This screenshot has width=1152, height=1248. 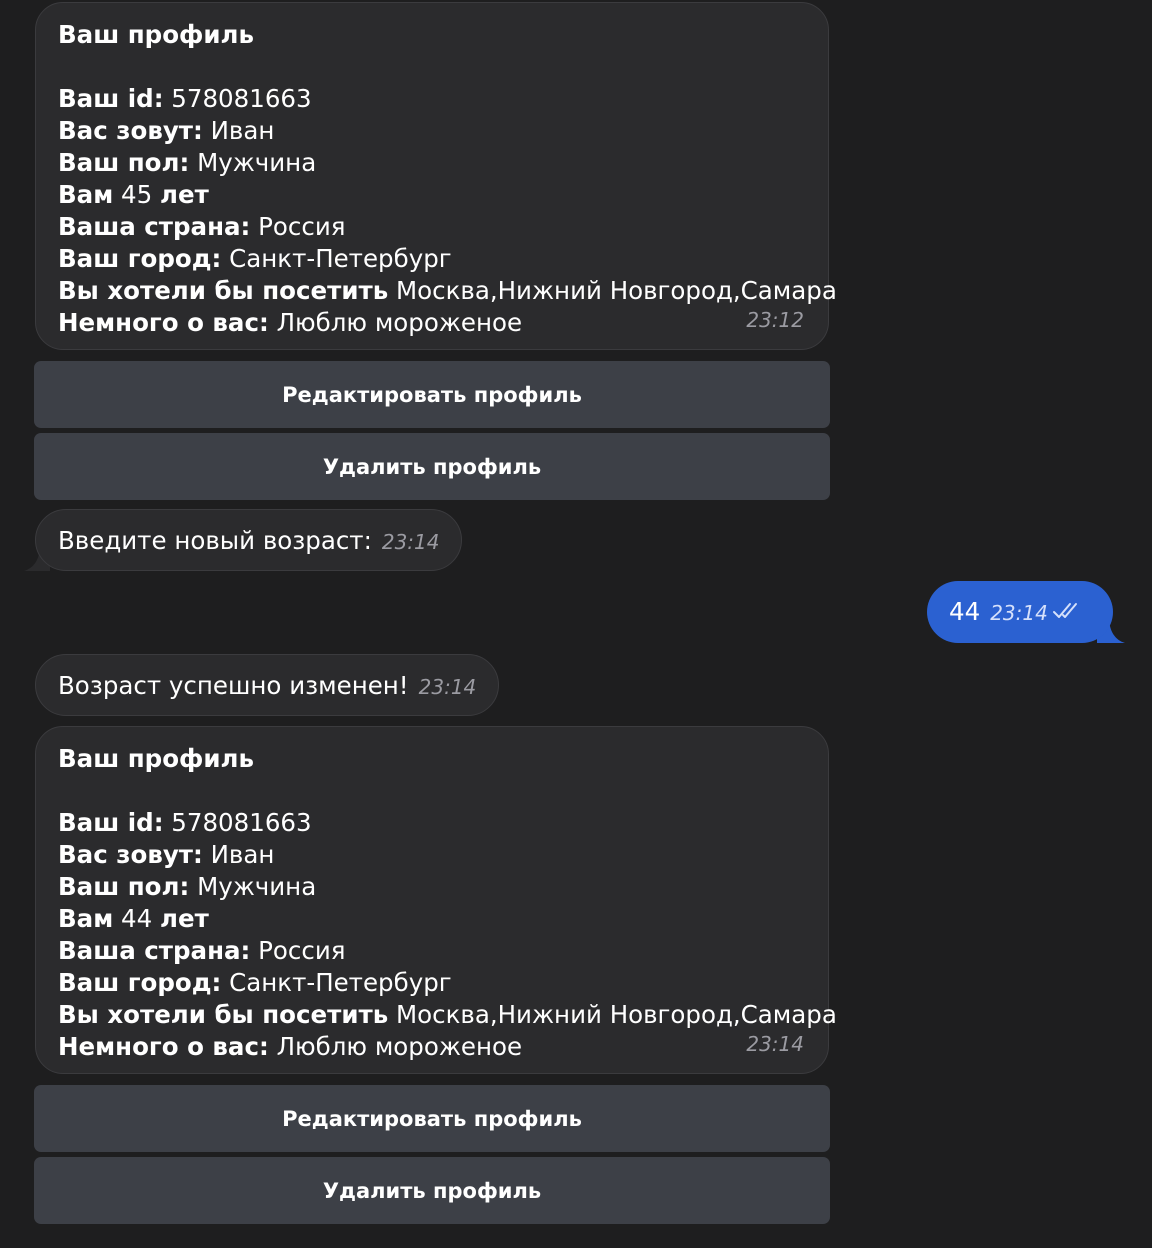 I want to click on profile-age-value: 45, so click(x=137, y=194).